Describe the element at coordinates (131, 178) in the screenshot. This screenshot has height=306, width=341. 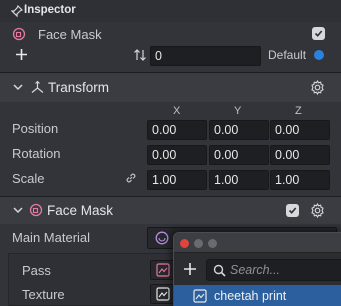
I see `link-icon` at that location.